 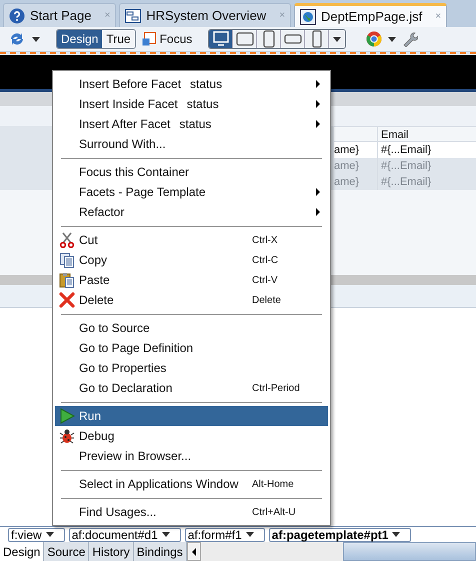 I want to click on editor-tab: Start Page ×, so click(x=59, y=15).